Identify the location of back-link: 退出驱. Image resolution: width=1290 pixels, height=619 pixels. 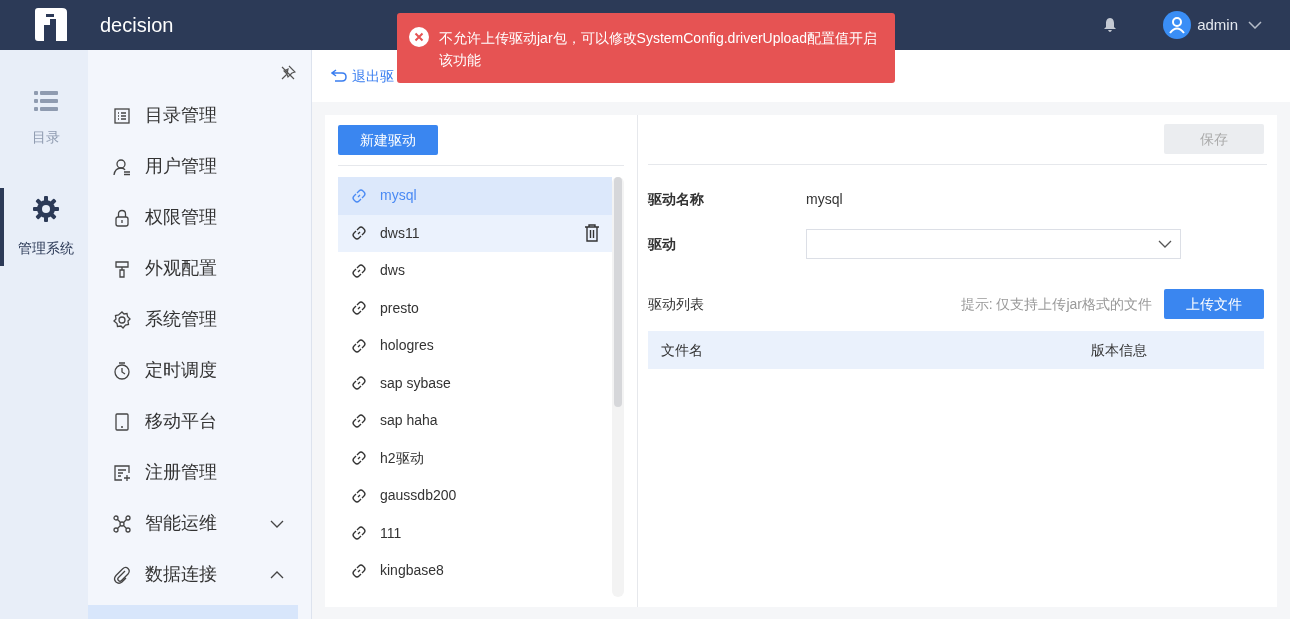
(362, 76).